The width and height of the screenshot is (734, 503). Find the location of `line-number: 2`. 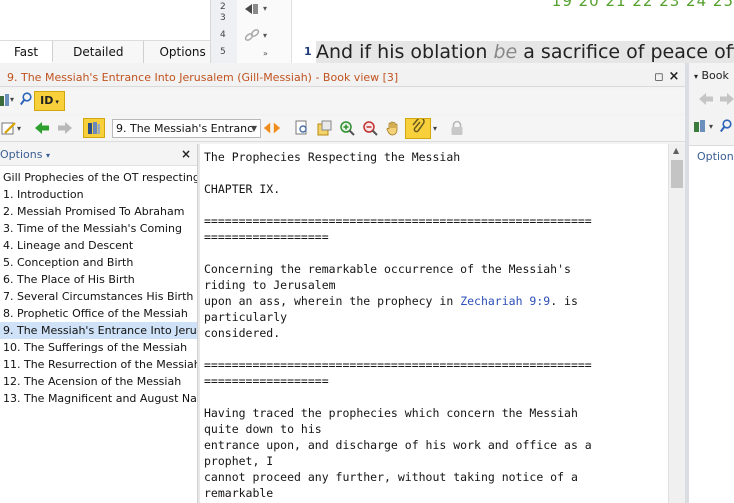

line-number: 2 is located at coordinates (223, 7).